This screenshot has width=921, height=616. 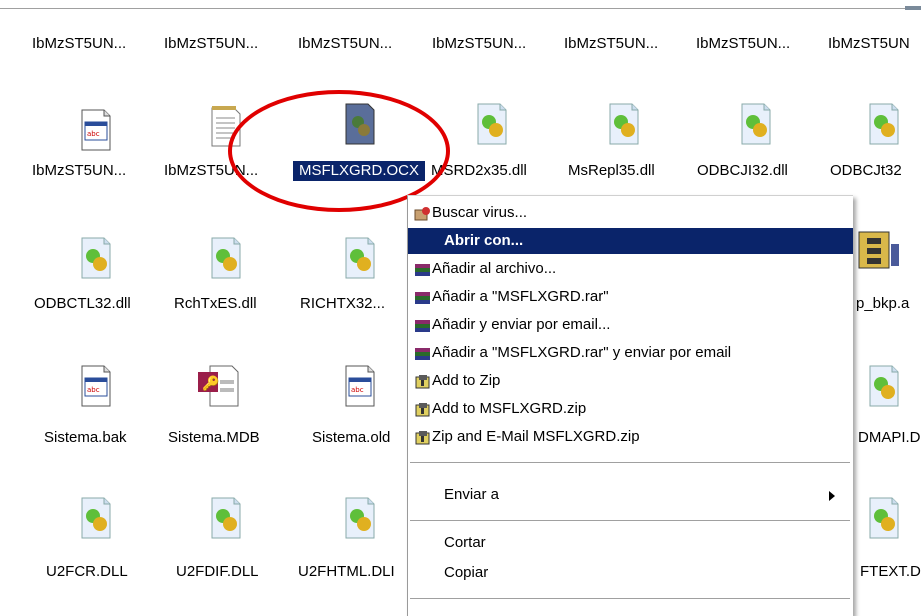 I want to click on menu-item-add-to-msflxgrd-zip: Add to MSFLXGRD.zip, so click(x=630, y=409).